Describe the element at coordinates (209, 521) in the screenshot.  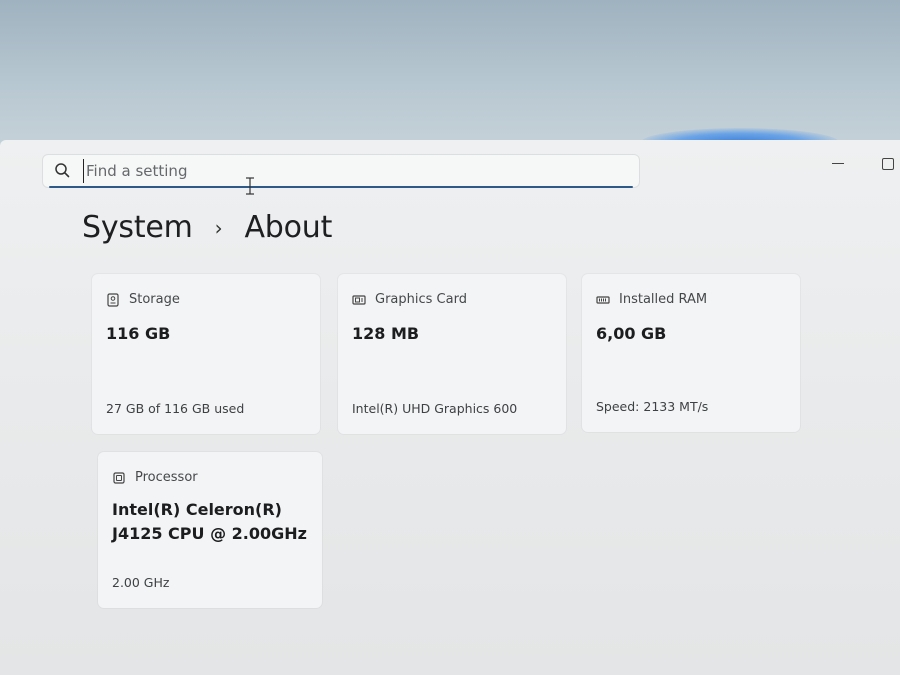
I see `processor-value: Intel(R) Celeron(R) J4125 CPU @ 2.00GHz` at that location.